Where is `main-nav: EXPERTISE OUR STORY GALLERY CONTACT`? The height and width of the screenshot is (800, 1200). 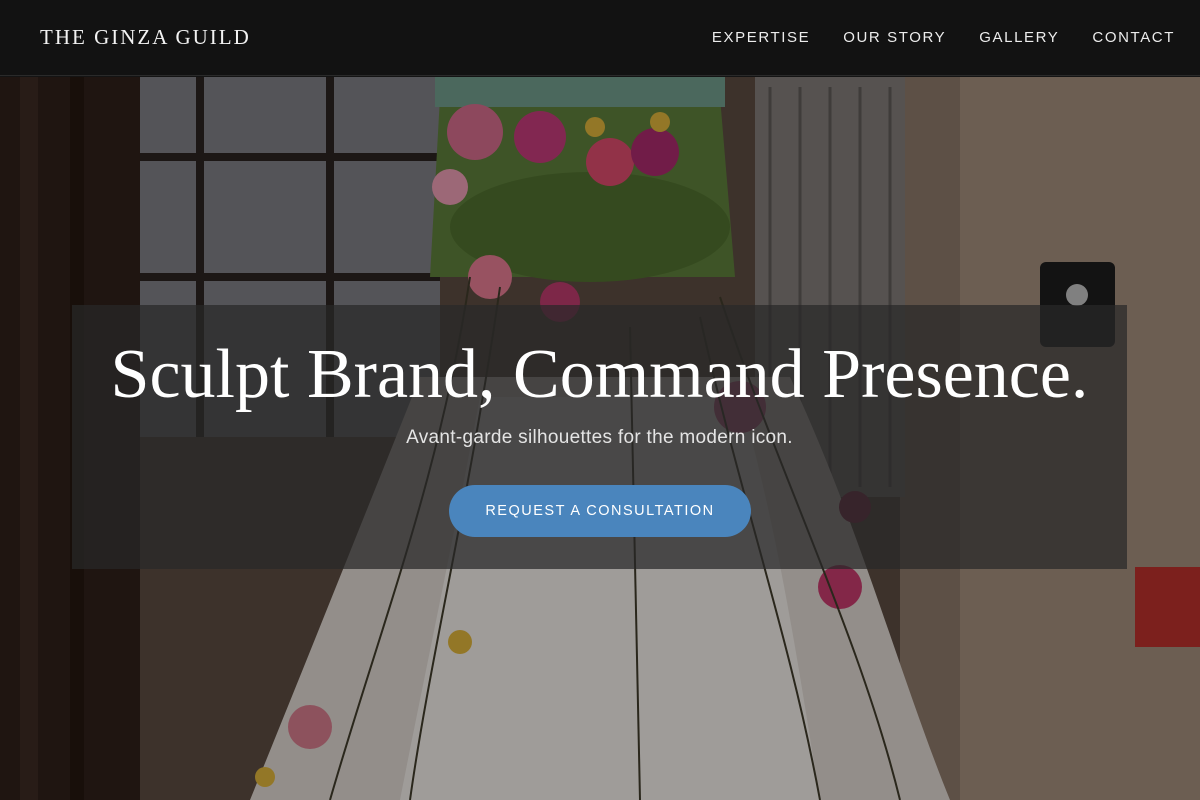 main-nav: EXPERTISE OUR STORY GALLERY CONTACT is located at coordinates (943, 37).